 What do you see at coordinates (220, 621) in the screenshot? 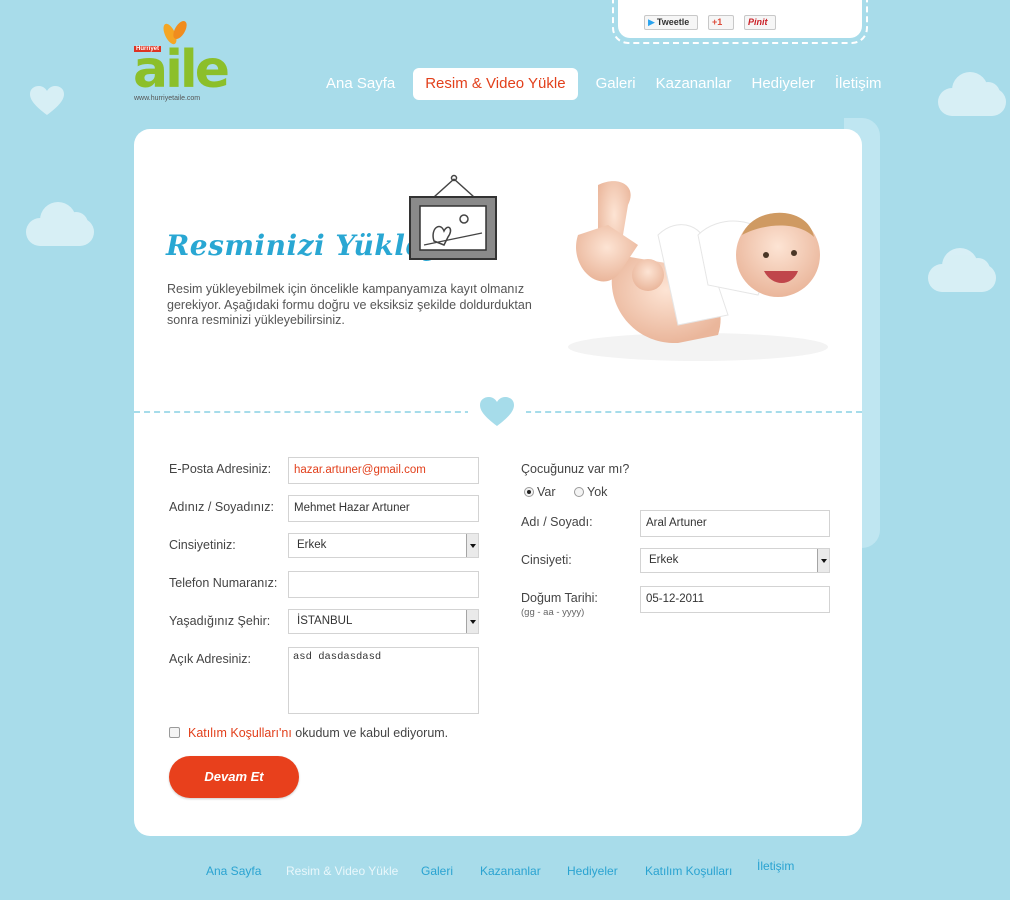
I see `city-label: Yaşadığınız Şehir:` at bounding box center [220, 621].